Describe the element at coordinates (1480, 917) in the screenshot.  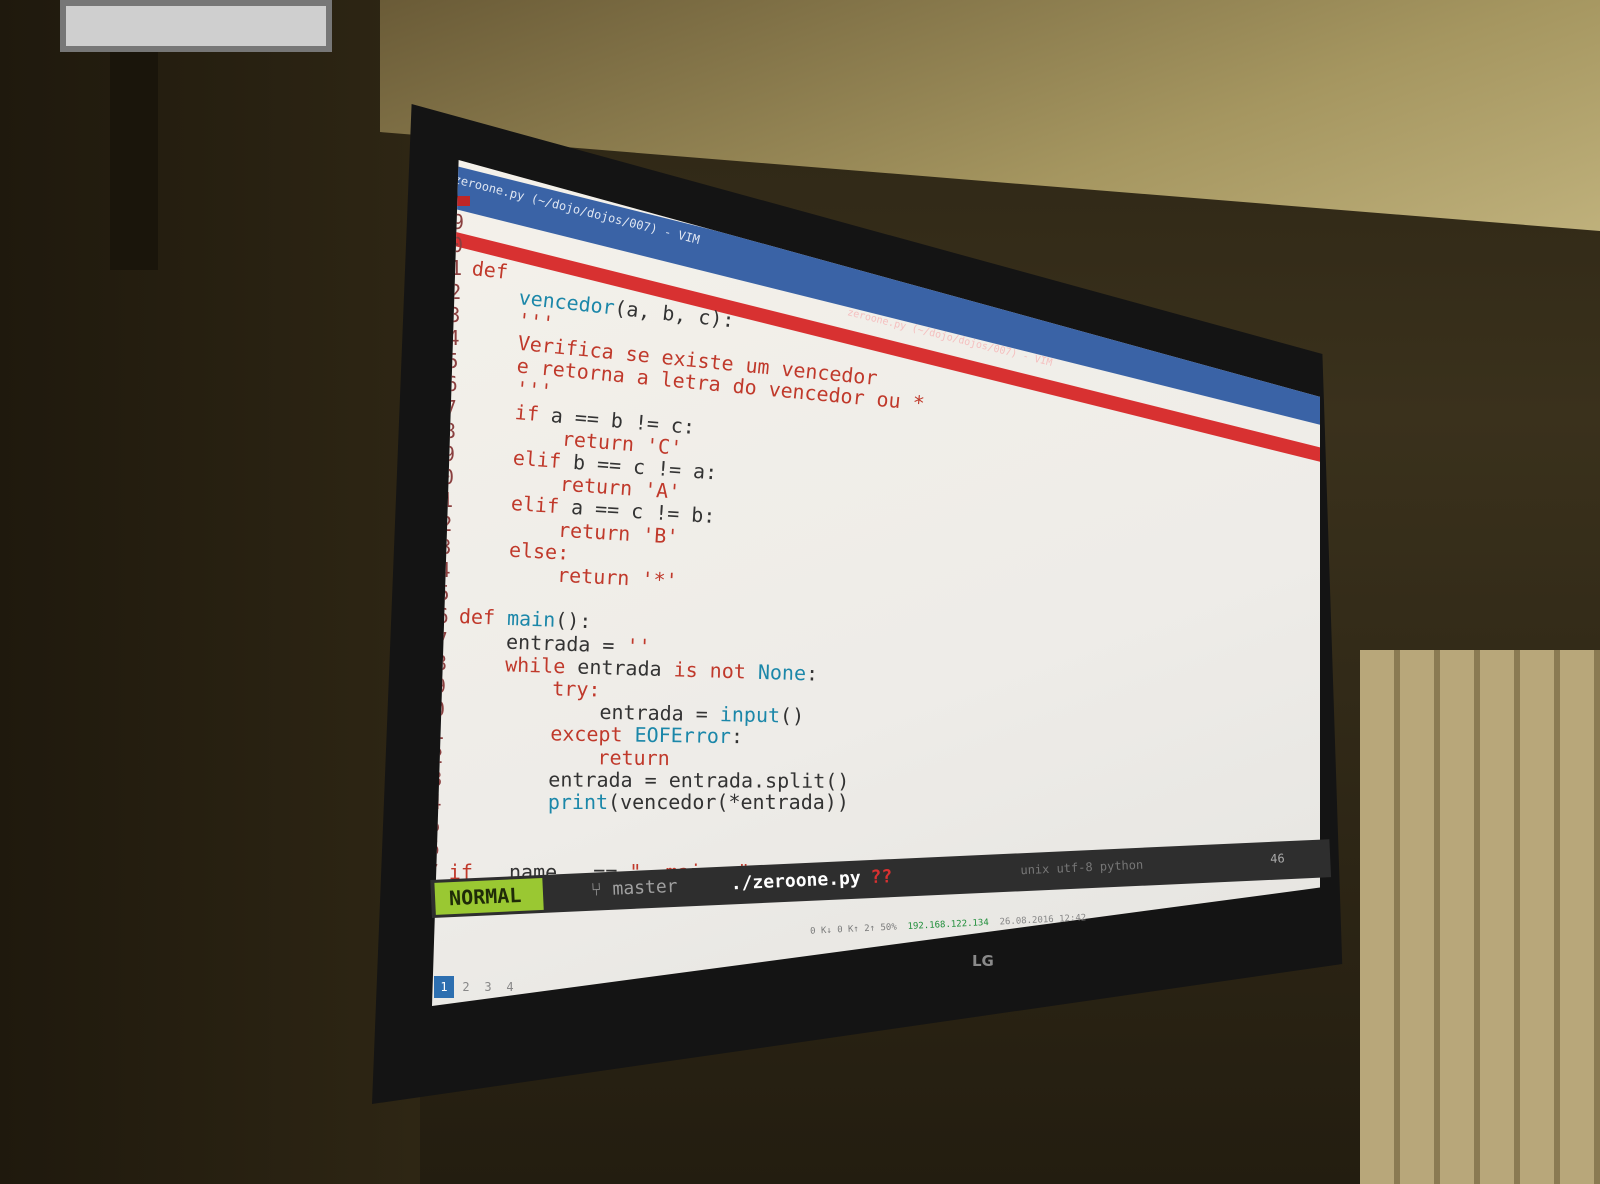
I see `window-blinds` at that location.